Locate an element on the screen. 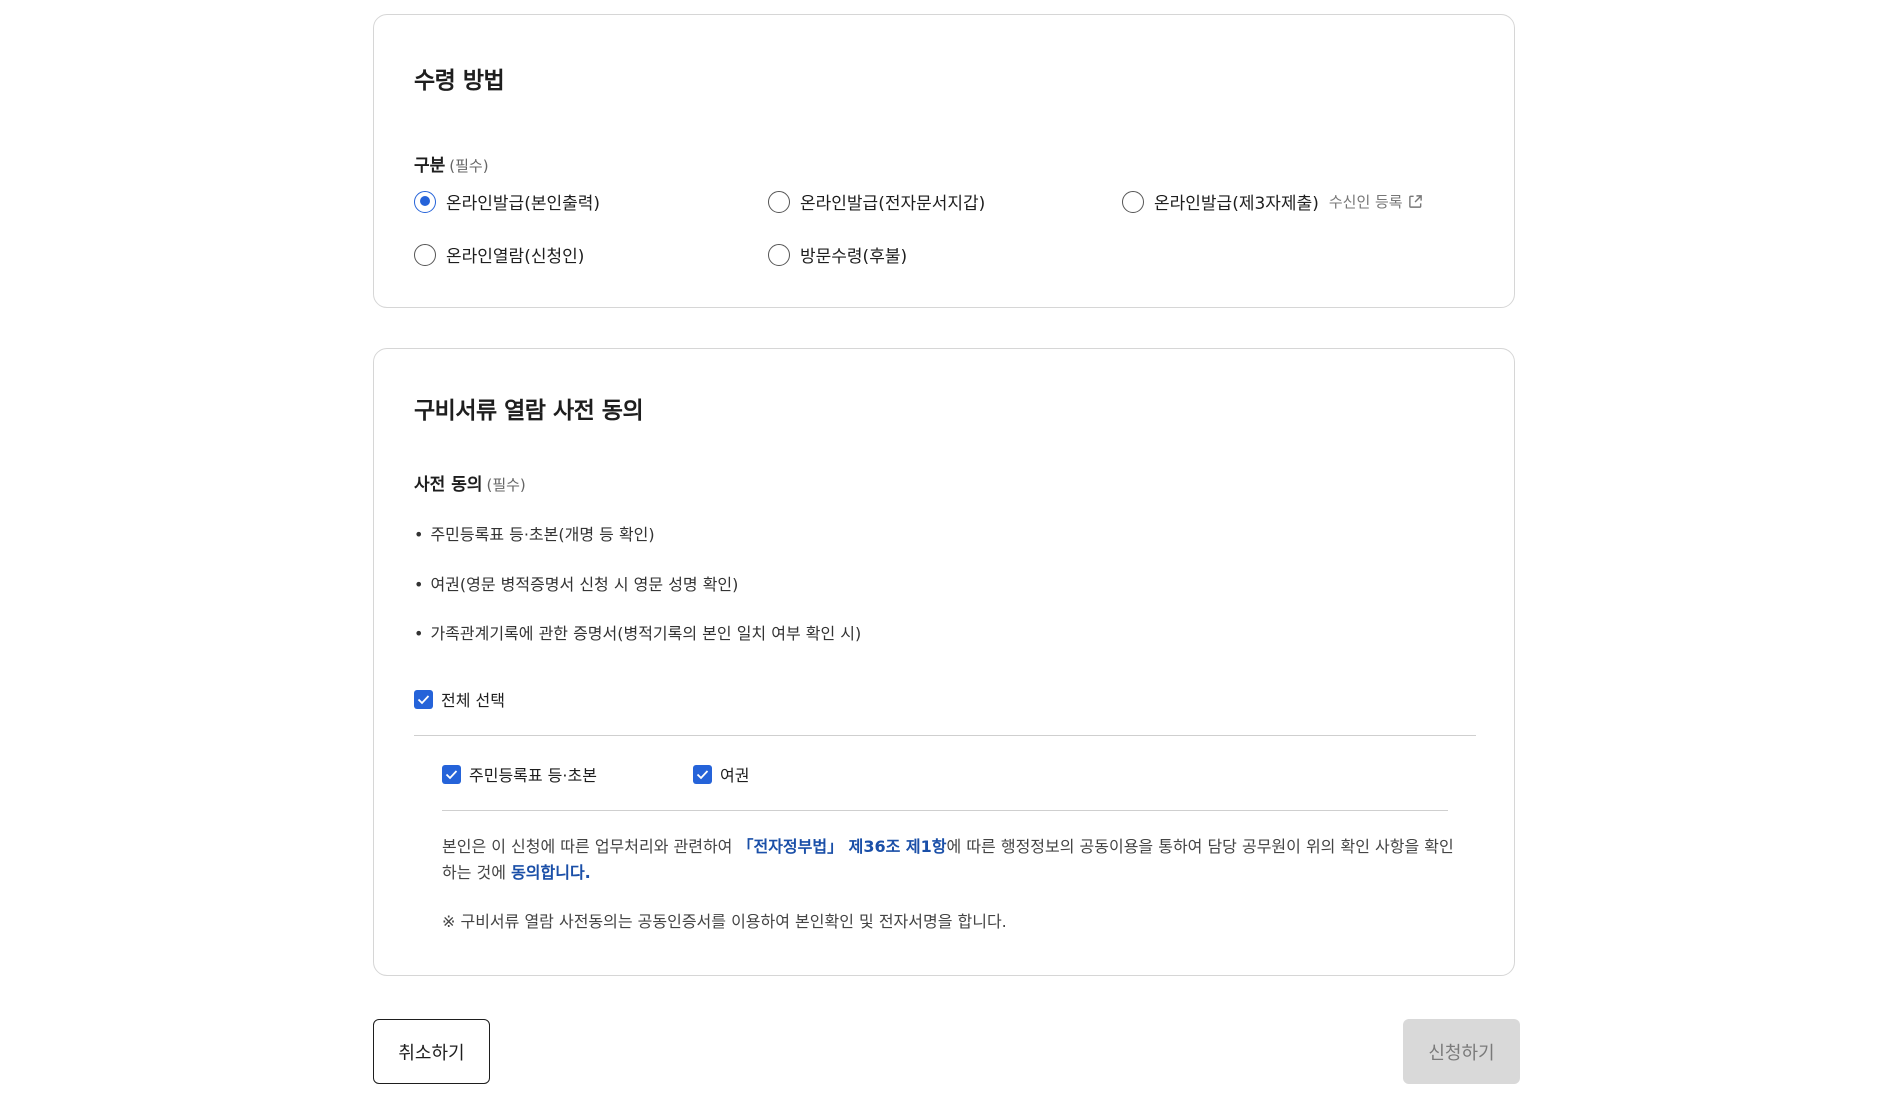  checkbox-resident-registration: 주민등록표 등·초본 is located at coordinates (519, 774).